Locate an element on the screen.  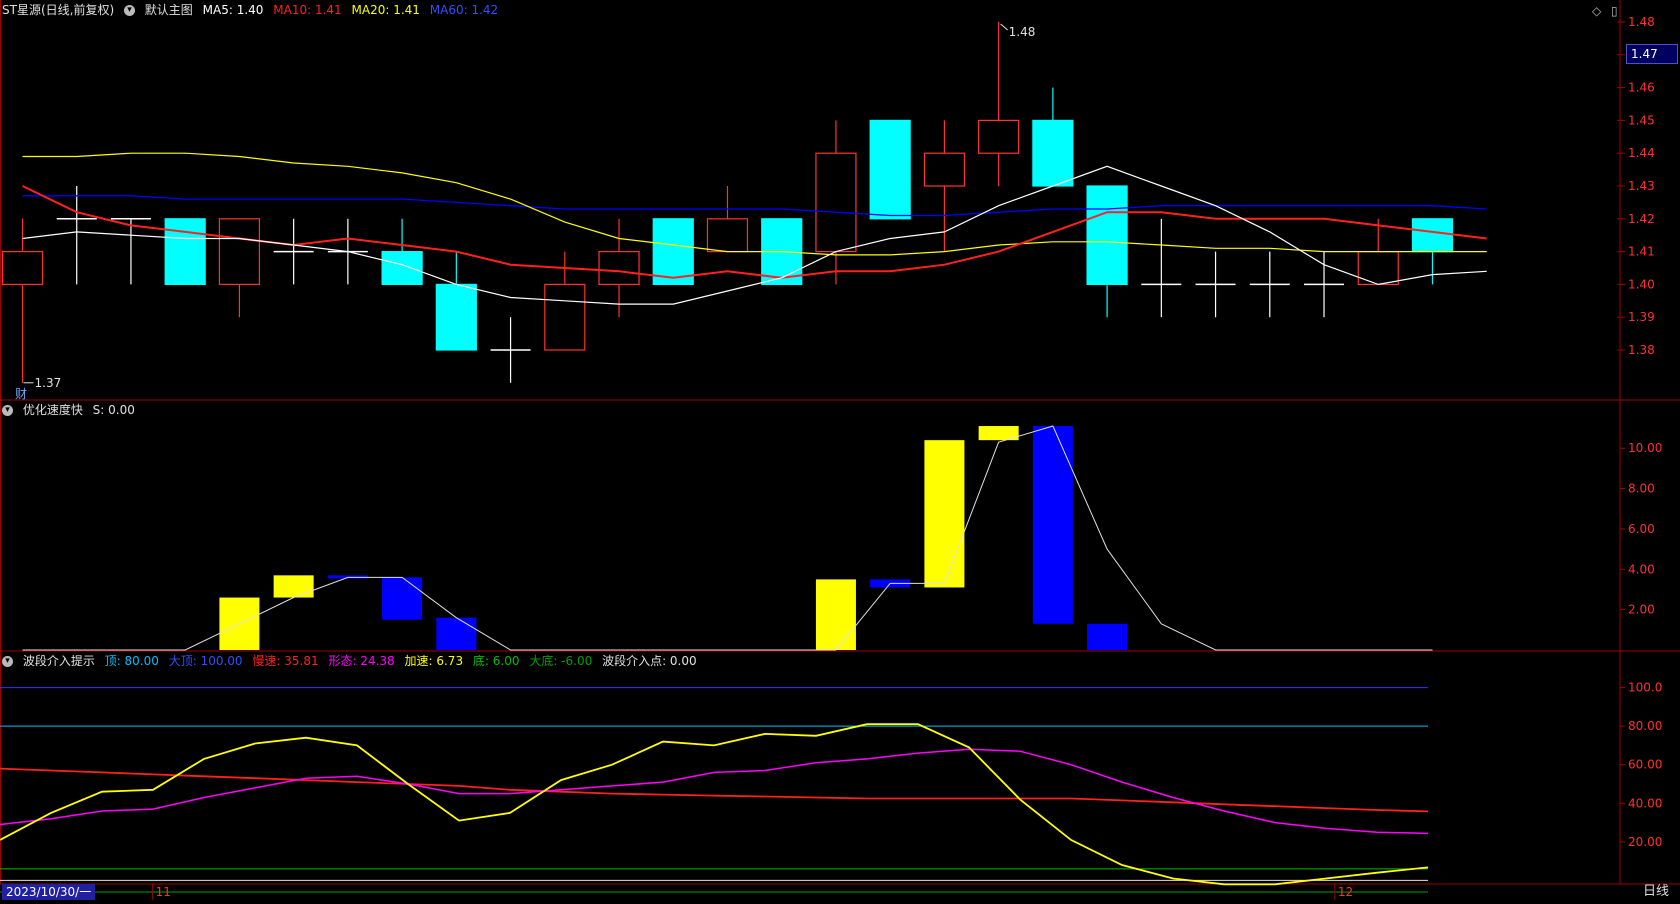
price-tick-label: 1.41 is located at coordinates (1641, 252).